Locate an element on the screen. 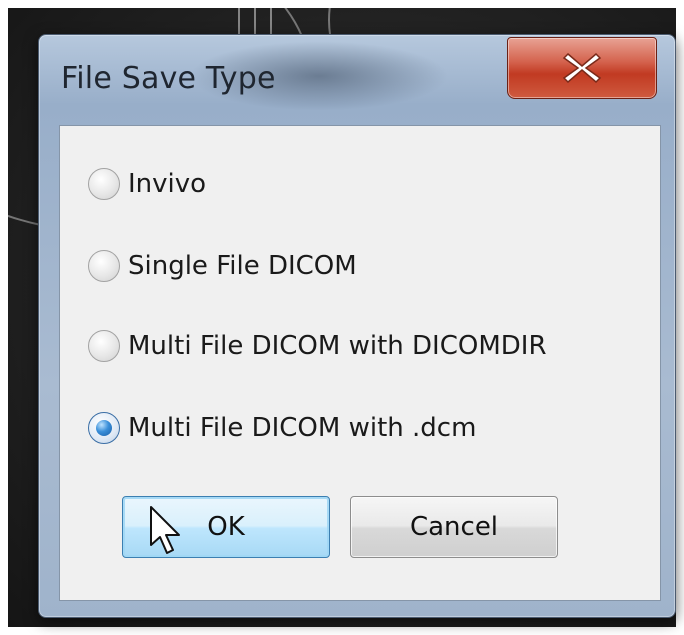 This screenshot has width=684, height=635. radio-button-selected is located at coordinates (104, 428).